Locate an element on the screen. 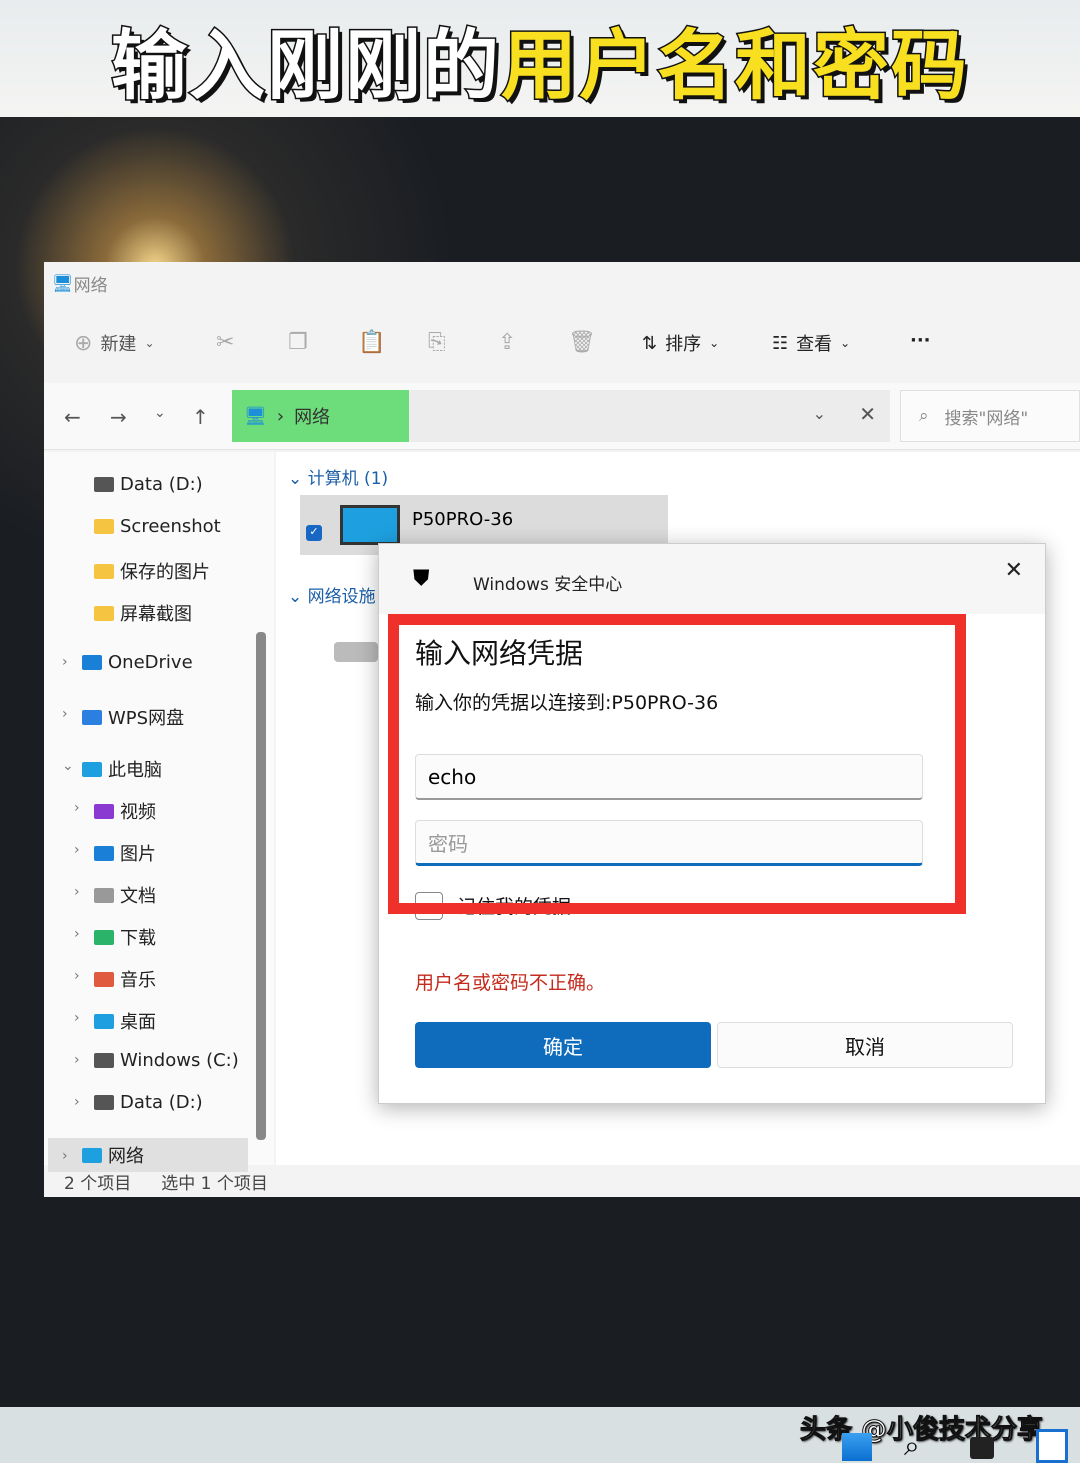 The height and width of the screenshot is (1463, 1080). copy-icon: ❐ is located at coordinates (298, 342).